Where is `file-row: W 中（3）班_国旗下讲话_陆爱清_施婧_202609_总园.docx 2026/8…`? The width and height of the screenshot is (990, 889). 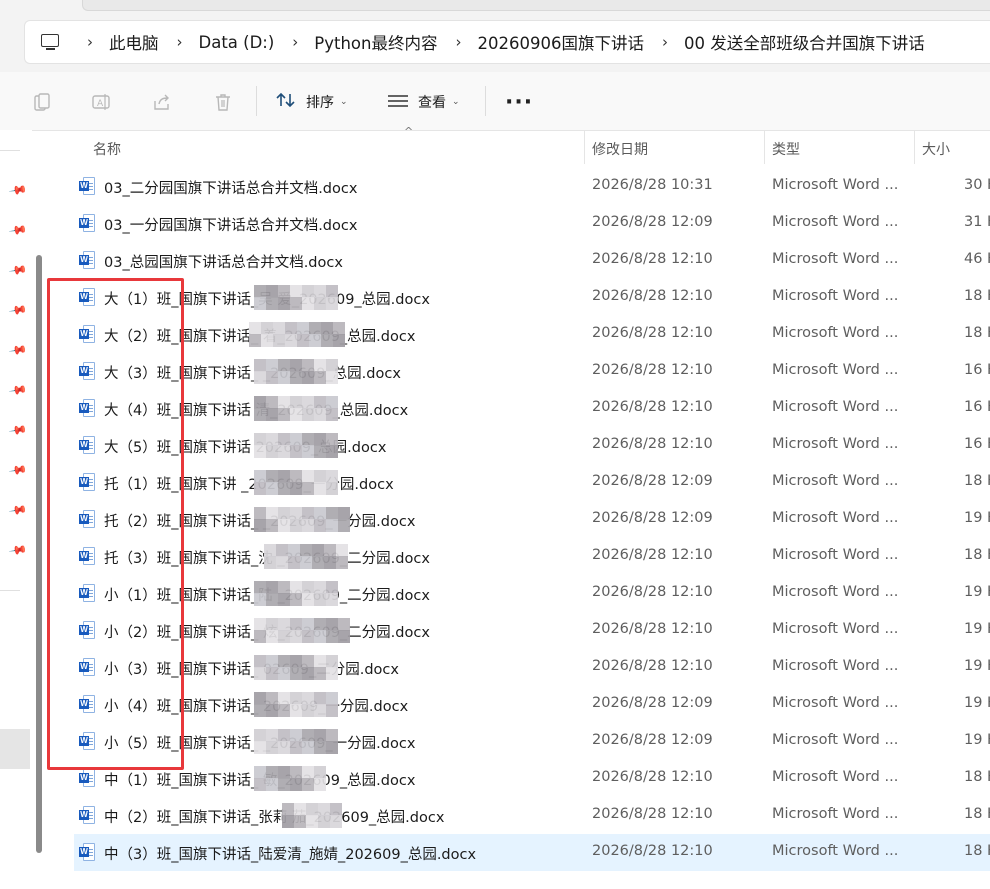
file-row: W 中（3）班_国旗下讲话_陆爱清_施婧_202609_总园.docx 2026/8… is located at coordinates (532, 852).